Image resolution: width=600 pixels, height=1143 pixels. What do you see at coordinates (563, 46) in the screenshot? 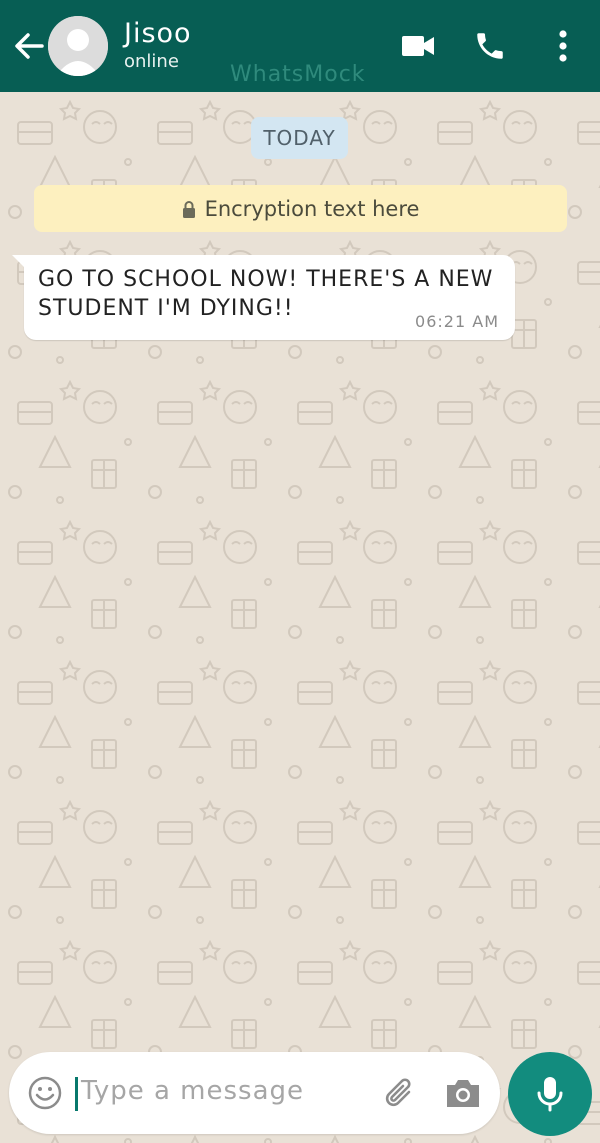
I see `more-vertical-icon` at bounding box center [563, 46].